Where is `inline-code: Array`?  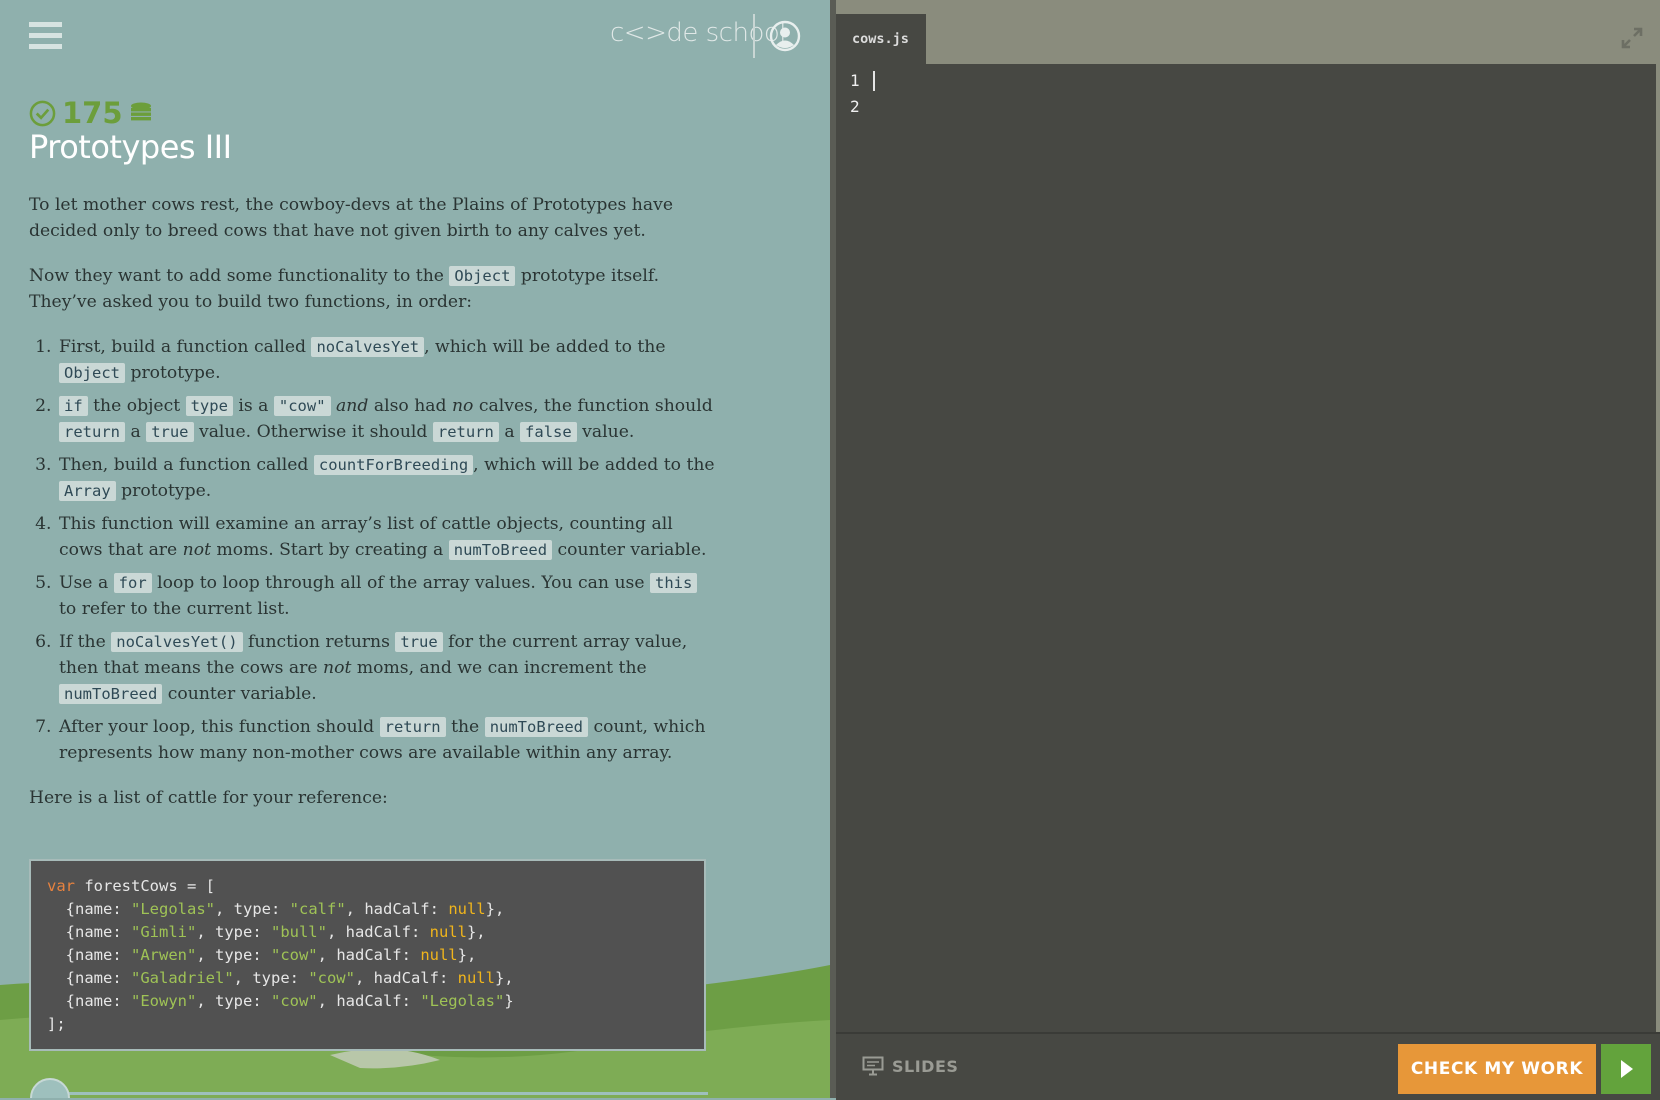 inline-code: Array is located at coordinates (87, 491).